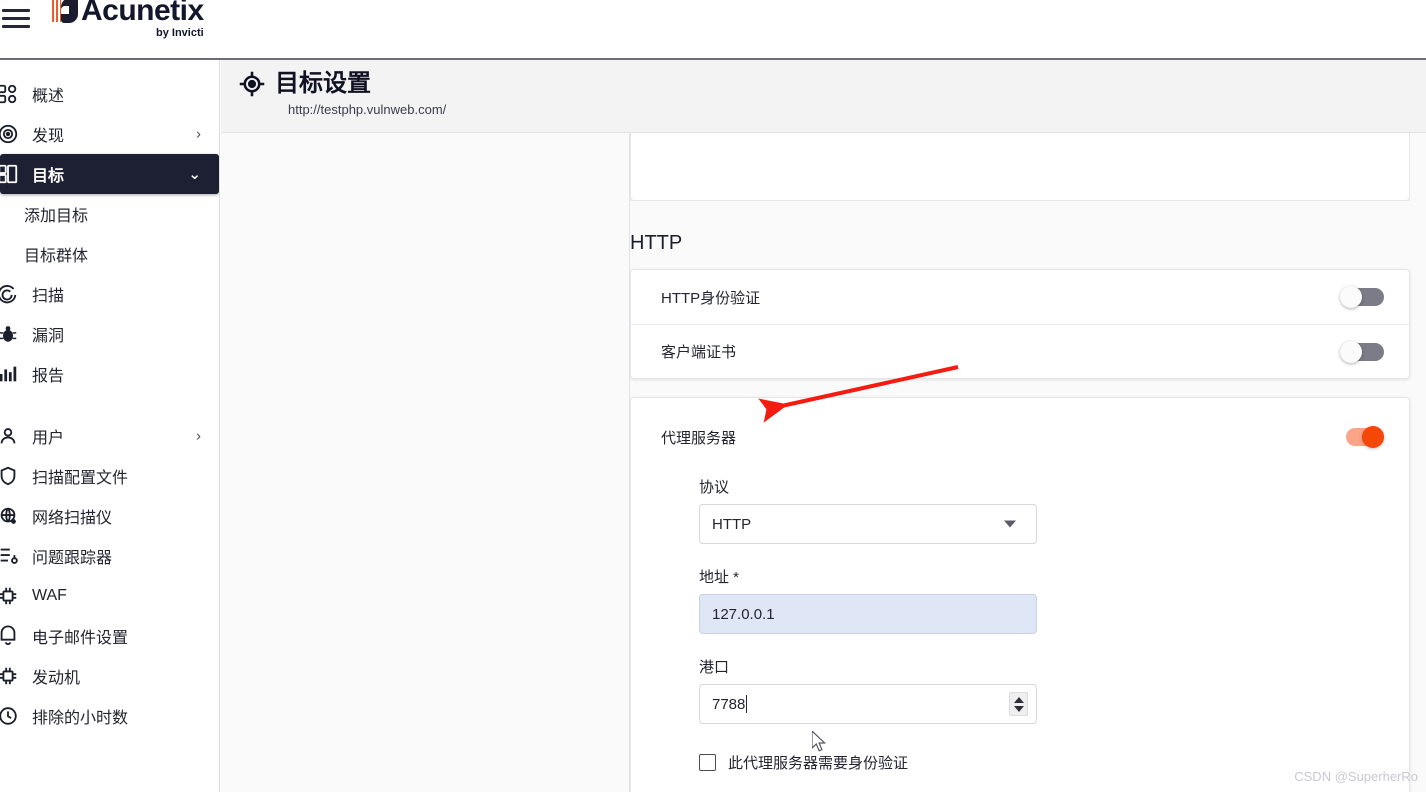  Describe the element at coordinates (868, 614) in the screenshot. I see `address-input: 127.0.0.1` at that location.